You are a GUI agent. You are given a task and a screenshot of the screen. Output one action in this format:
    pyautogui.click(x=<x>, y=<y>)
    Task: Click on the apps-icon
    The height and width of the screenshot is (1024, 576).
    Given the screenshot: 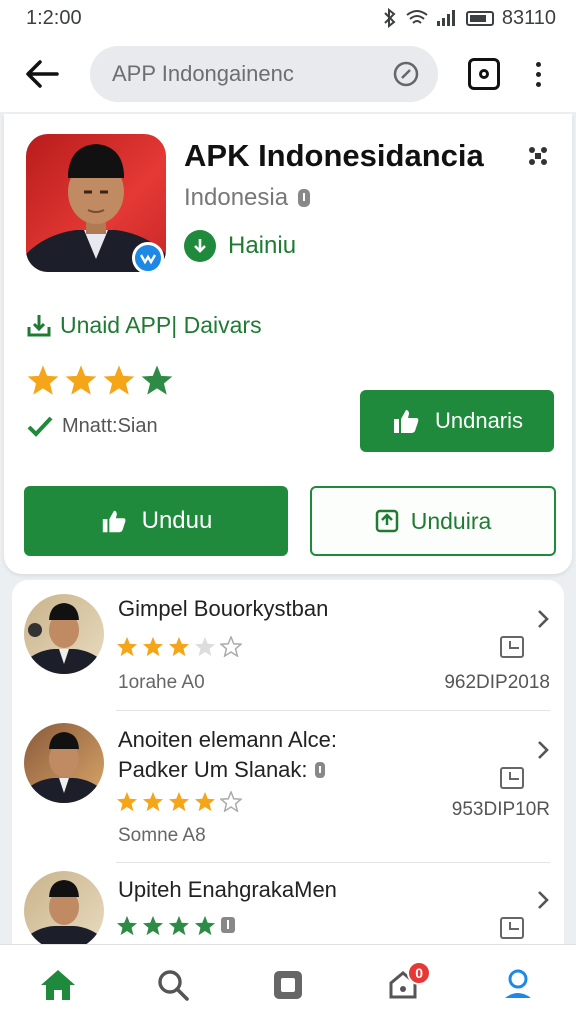 What is the action you would take?
    pyautogui.click(x=287, y=984)
    